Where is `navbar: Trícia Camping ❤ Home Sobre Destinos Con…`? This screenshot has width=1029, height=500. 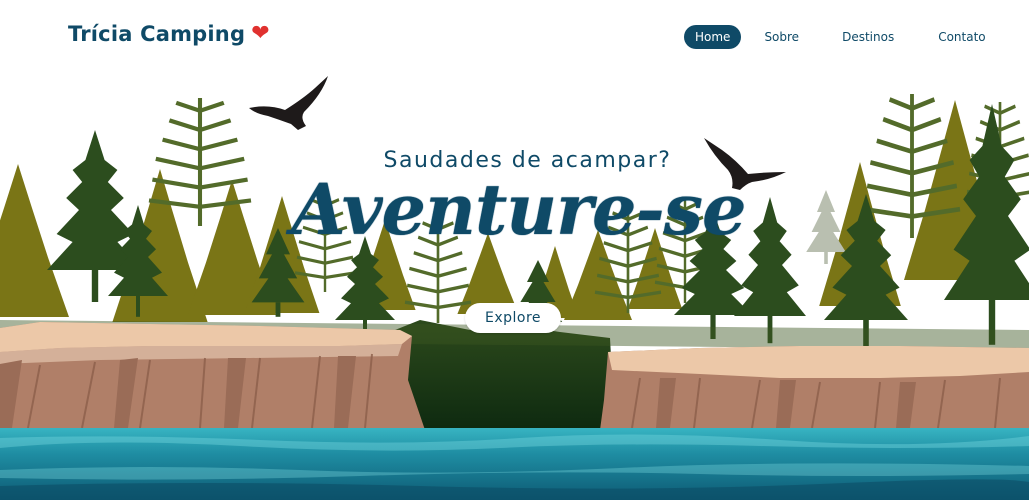
navbar: Trícia Camping ❤ Home Sobre Destinos Con… is located at coordinates (514, 36).